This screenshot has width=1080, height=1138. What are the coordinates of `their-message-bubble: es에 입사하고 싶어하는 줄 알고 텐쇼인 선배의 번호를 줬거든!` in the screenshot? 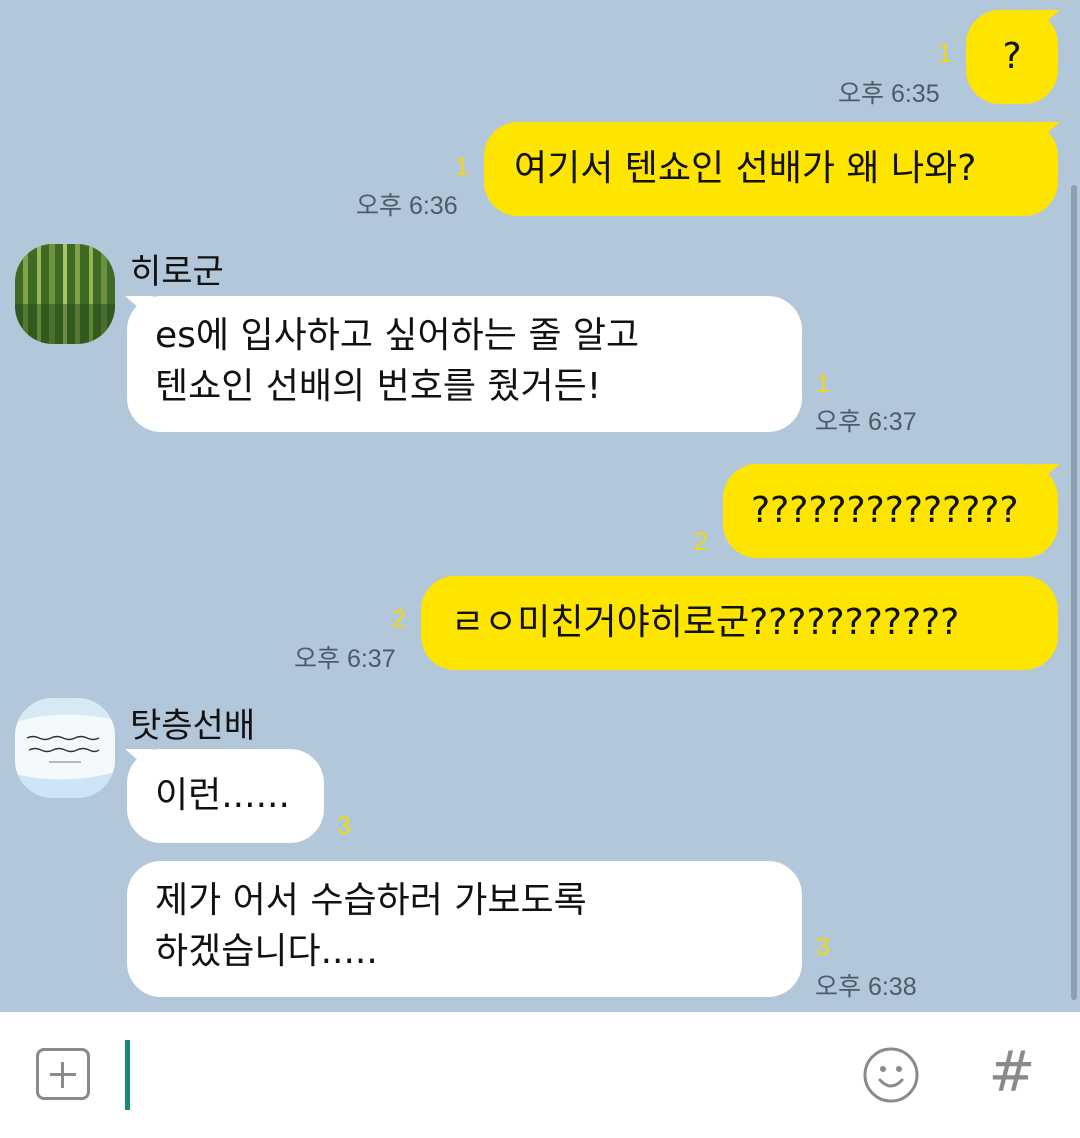 It's located at (463, 364).